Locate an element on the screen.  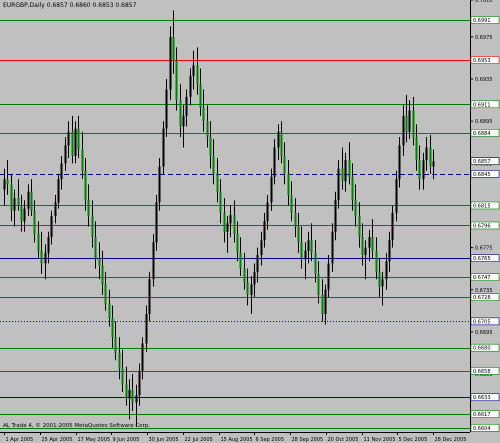
level-price-label: 0.6705 is located at coordinates (482, 322).